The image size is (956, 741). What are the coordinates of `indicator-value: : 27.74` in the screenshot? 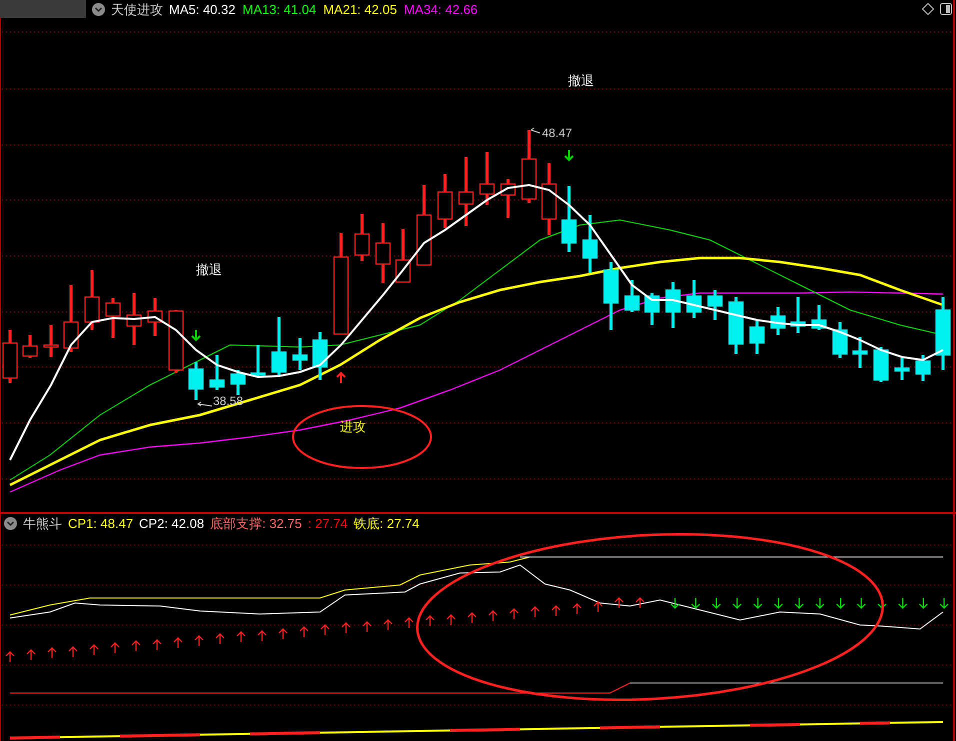 It's located at (328, 523).